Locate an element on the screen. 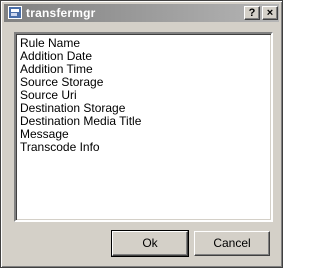 The image size is (320, 268). app-icon is located at coordinates (15, 12).